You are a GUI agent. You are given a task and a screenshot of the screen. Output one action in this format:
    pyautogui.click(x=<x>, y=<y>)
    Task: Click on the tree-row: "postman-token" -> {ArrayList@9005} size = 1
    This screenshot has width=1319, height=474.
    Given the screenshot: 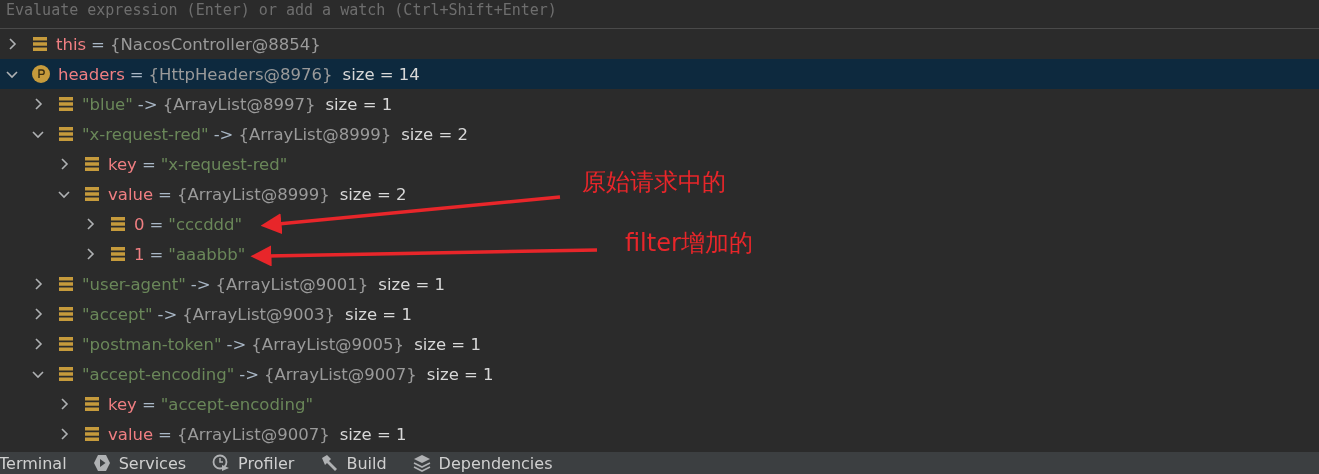 What is the action you would take?
    pyautogui.click(x=256, y=344)
    